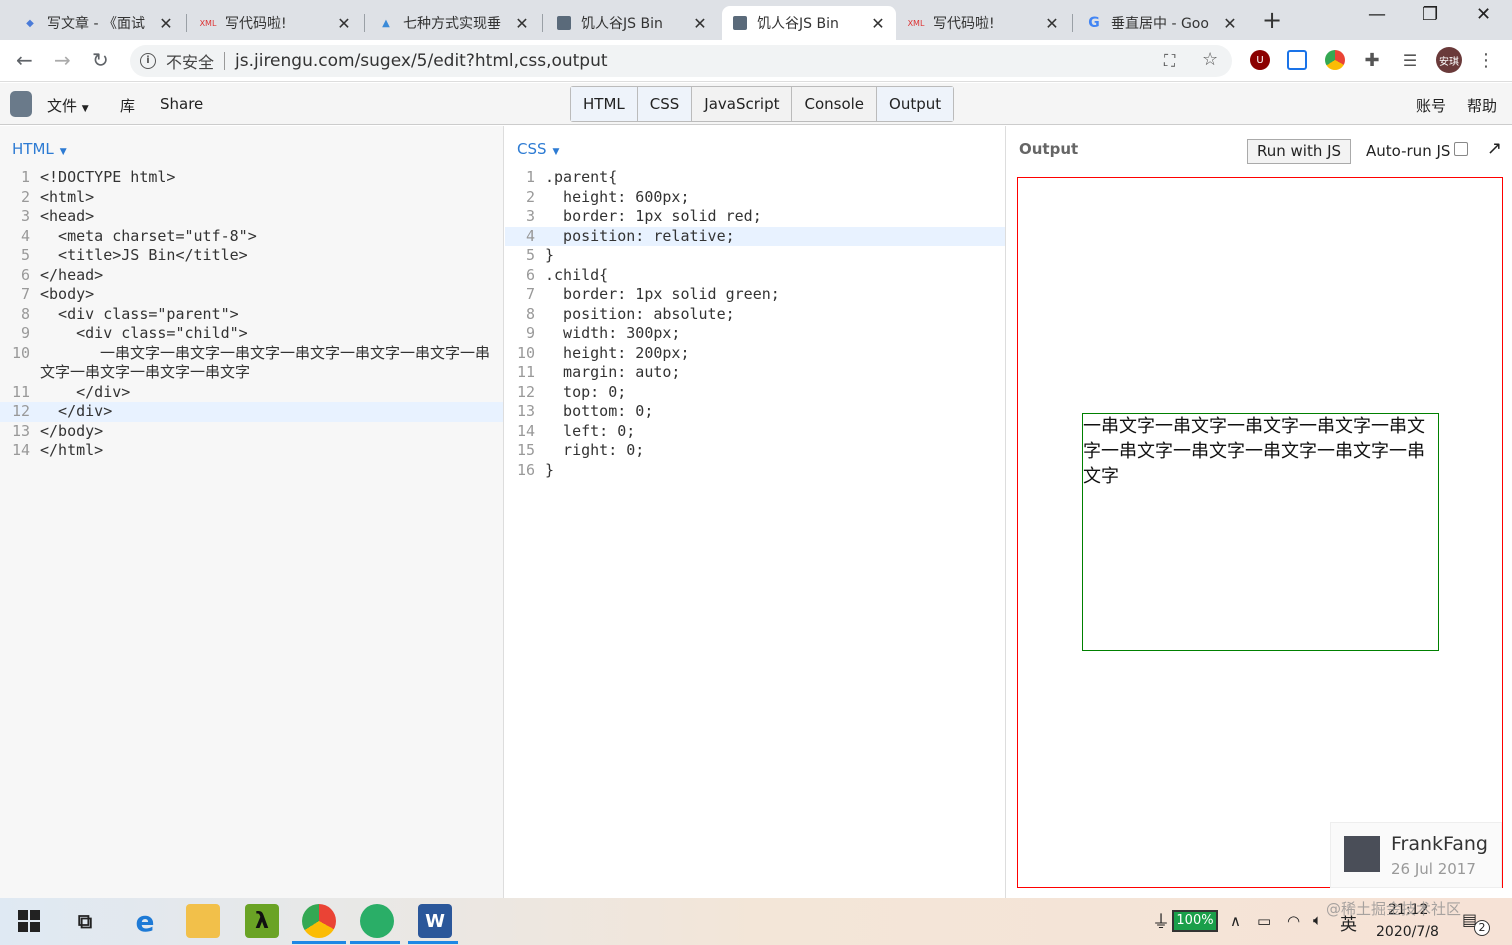 The image size is (1512, 945). Describe the element at coordinates (1482, 105) in the screenshot. I see `menu-help: 帮助` at that location.